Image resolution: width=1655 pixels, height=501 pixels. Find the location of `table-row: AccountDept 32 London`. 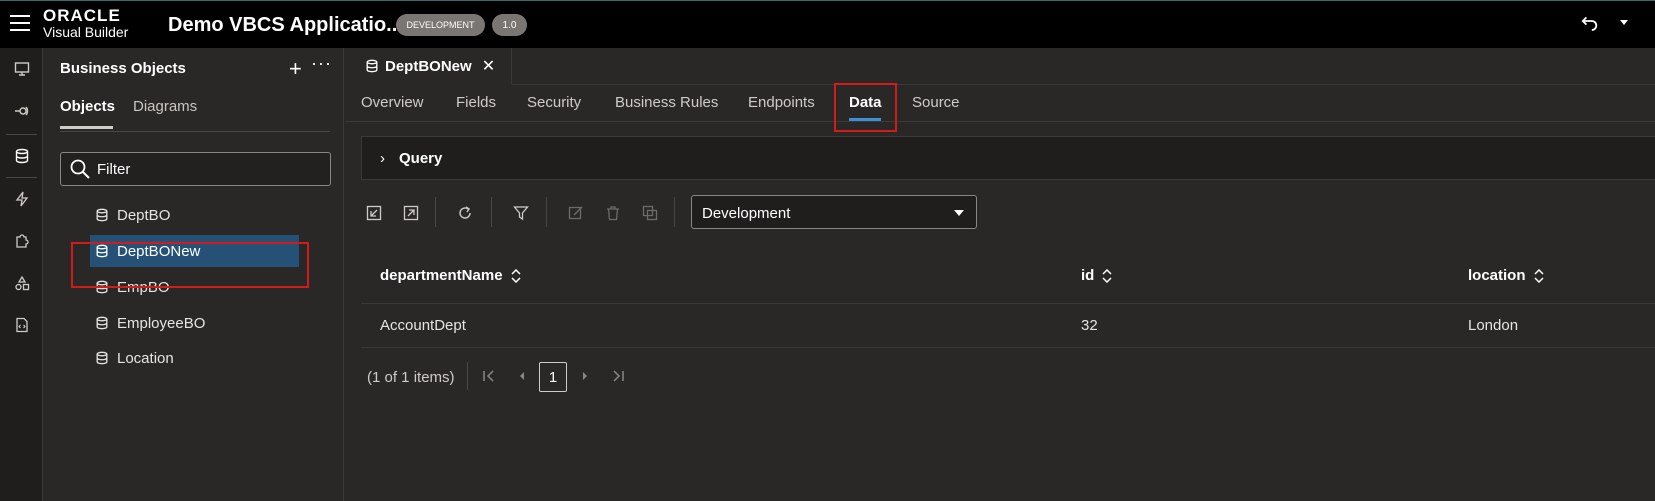

table-row: AccountDept 32 London is located at coordinates (1008, 326).